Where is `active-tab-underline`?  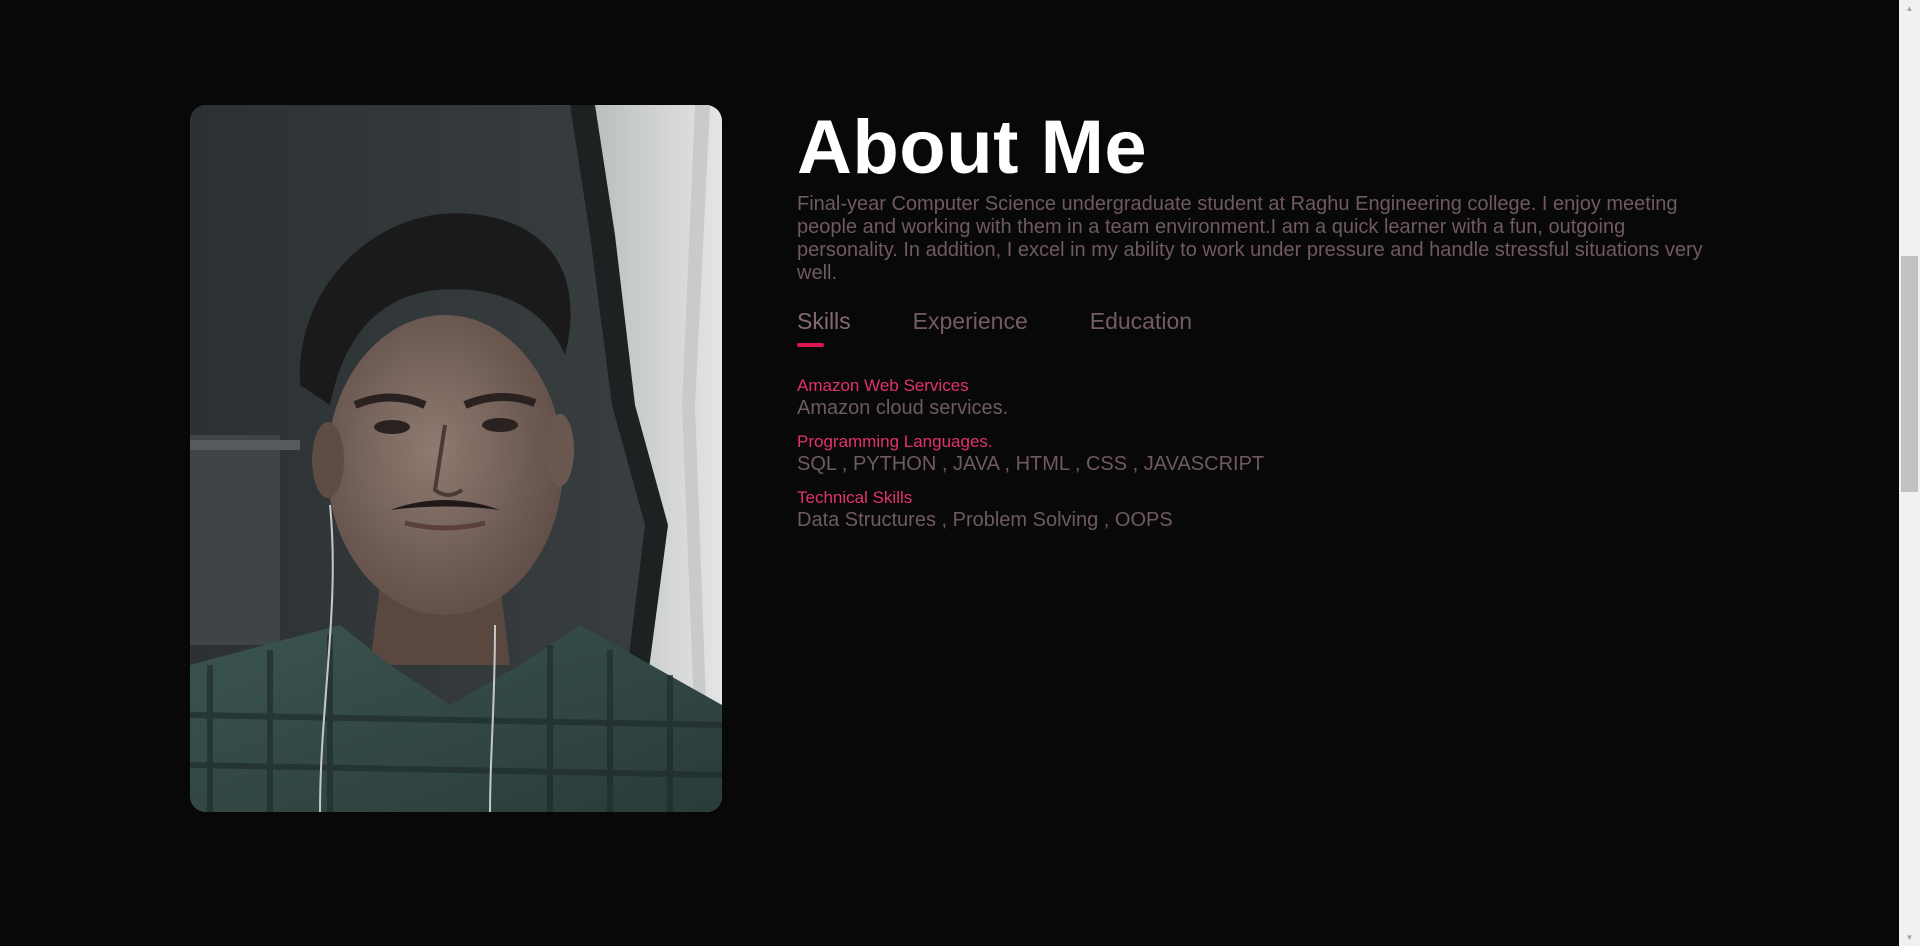
active-tab-underline is located at coordinates (810, 345).